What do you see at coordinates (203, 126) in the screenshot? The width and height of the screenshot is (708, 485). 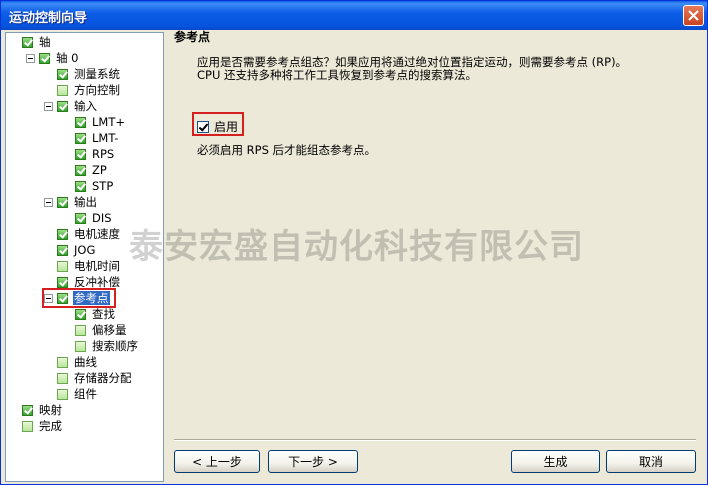 I see `enable-checkbox-check-icon` at bounding box center [203, 126].